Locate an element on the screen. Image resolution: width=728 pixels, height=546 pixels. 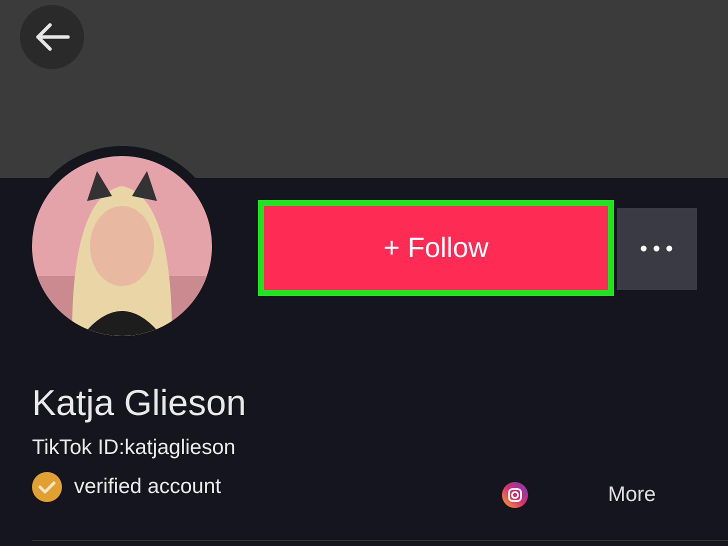
more-link: More is located at coordinates (632, 495).